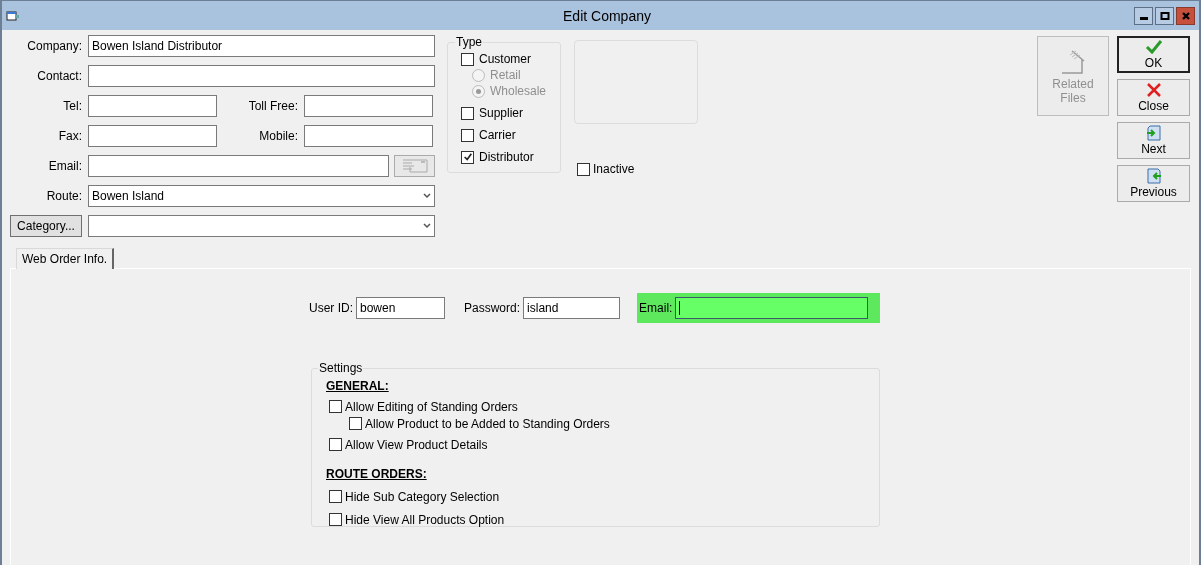 This screenshot has height=565, width=1201. Describe the element at coordinates (368, 106) in the screenshot. I see `toll-free-field` at that location.